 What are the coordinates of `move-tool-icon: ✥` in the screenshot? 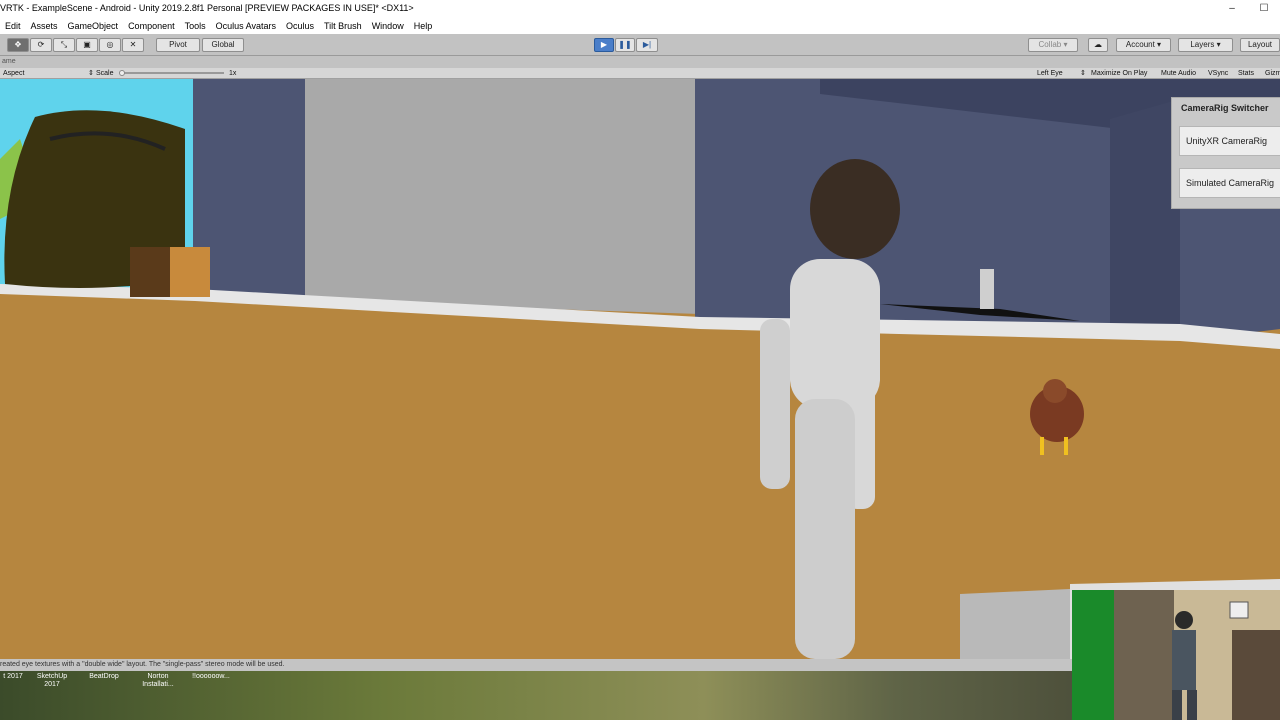 It's located at (18, 45).